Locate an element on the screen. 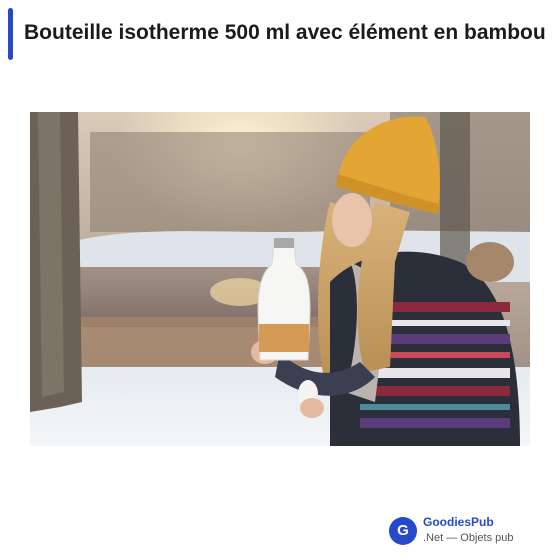 This screenshot has width=560, height=560. brand-name: GoodiesPub is located at coordinates (458, 522).